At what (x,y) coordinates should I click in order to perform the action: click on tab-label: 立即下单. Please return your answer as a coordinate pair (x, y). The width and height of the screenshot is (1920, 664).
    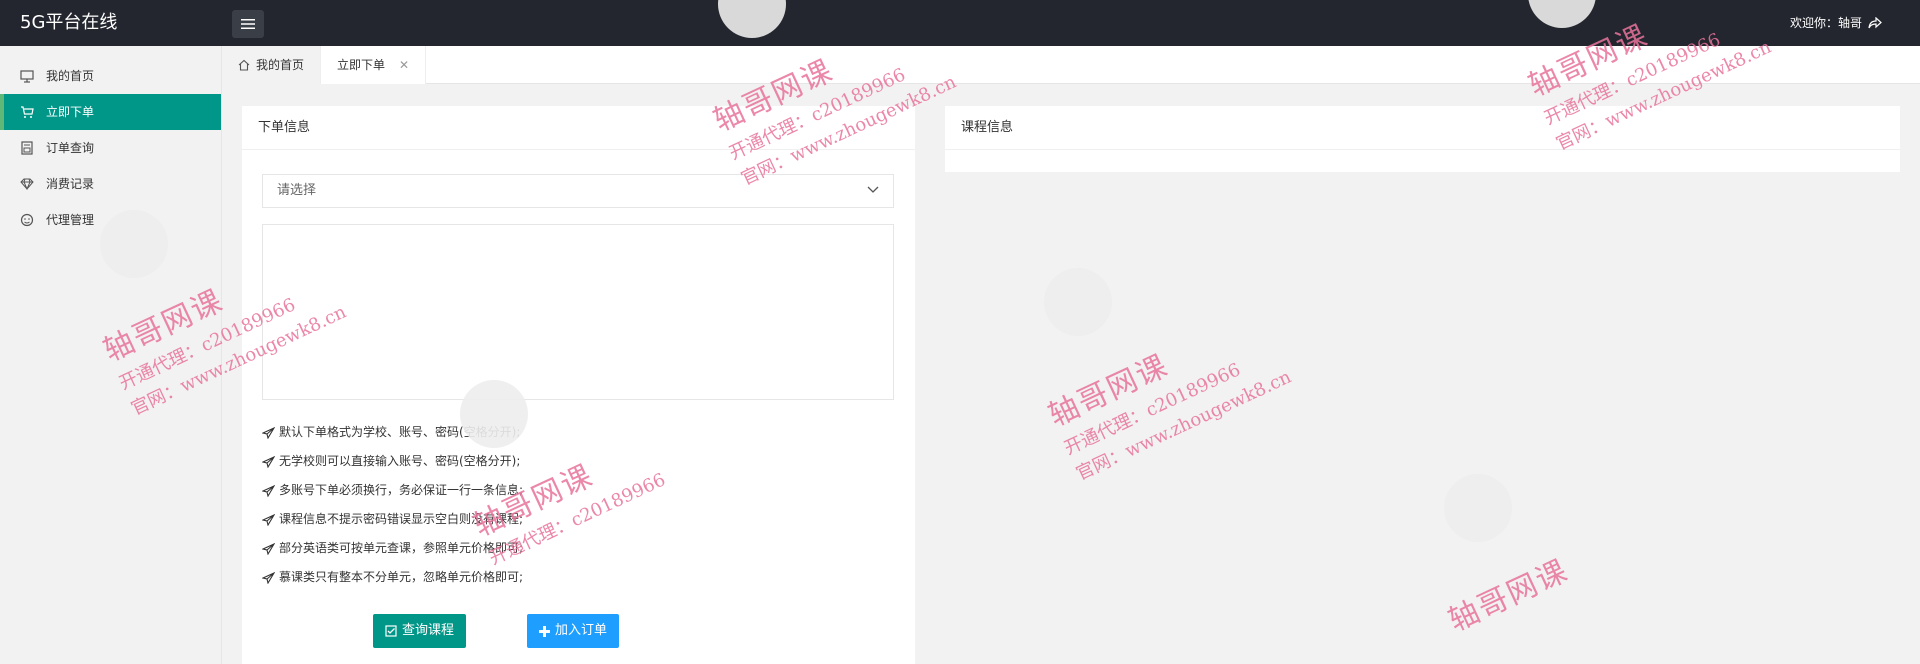
    Looking at the image, I should click on (361, 65).